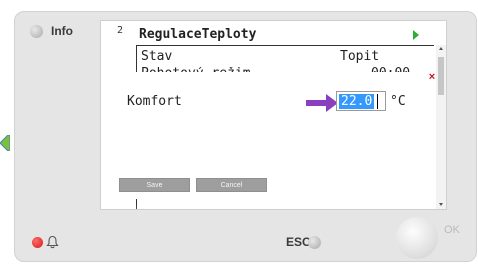 This screenshot has height=265, width=478. I want to click on field-label: Komfort, so click(154, 101).